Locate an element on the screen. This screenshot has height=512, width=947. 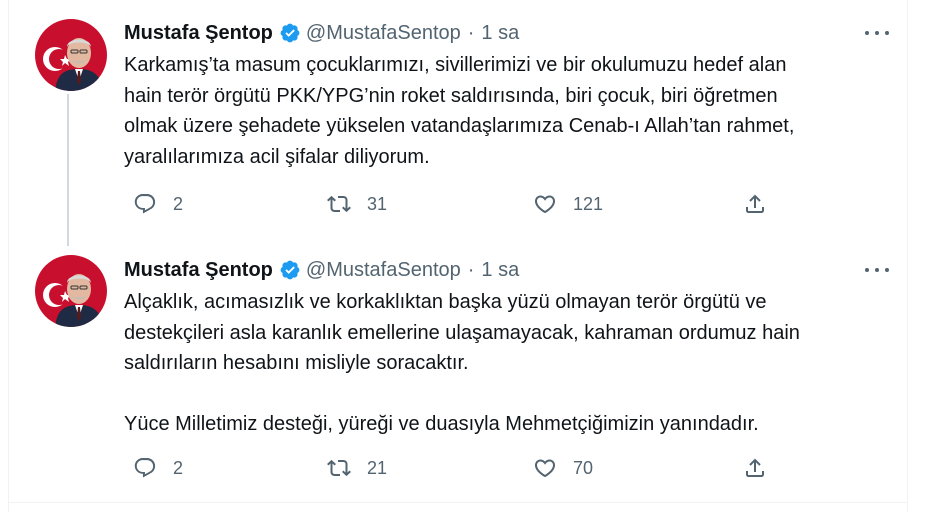
retweet-count: 31 is located at coordinates (377, 203).